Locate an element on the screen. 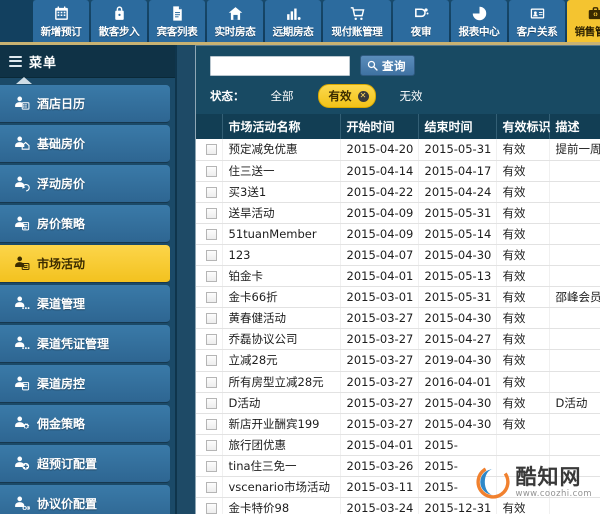 The height and width of the screenshot is (514, 600). topnav-item-10: 销售管理 is located at coordinates (583, 21).